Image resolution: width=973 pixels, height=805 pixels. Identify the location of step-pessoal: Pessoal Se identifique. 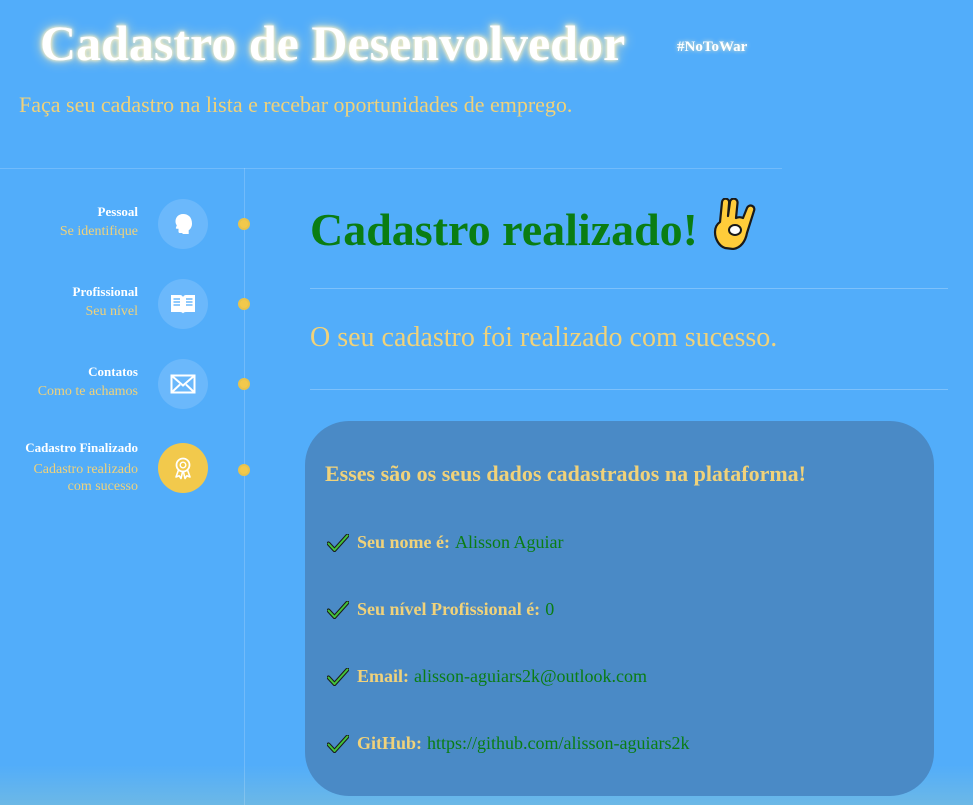
(130, 229).